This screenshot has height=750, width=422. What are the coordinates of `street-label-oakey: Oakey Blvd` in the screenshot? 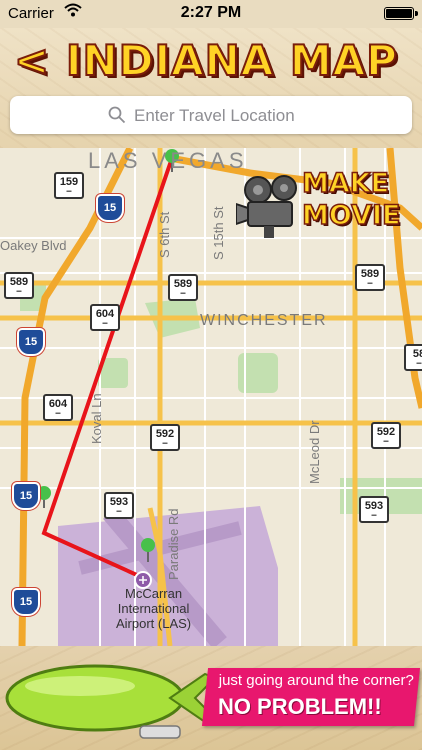 It's located at (33, 245).